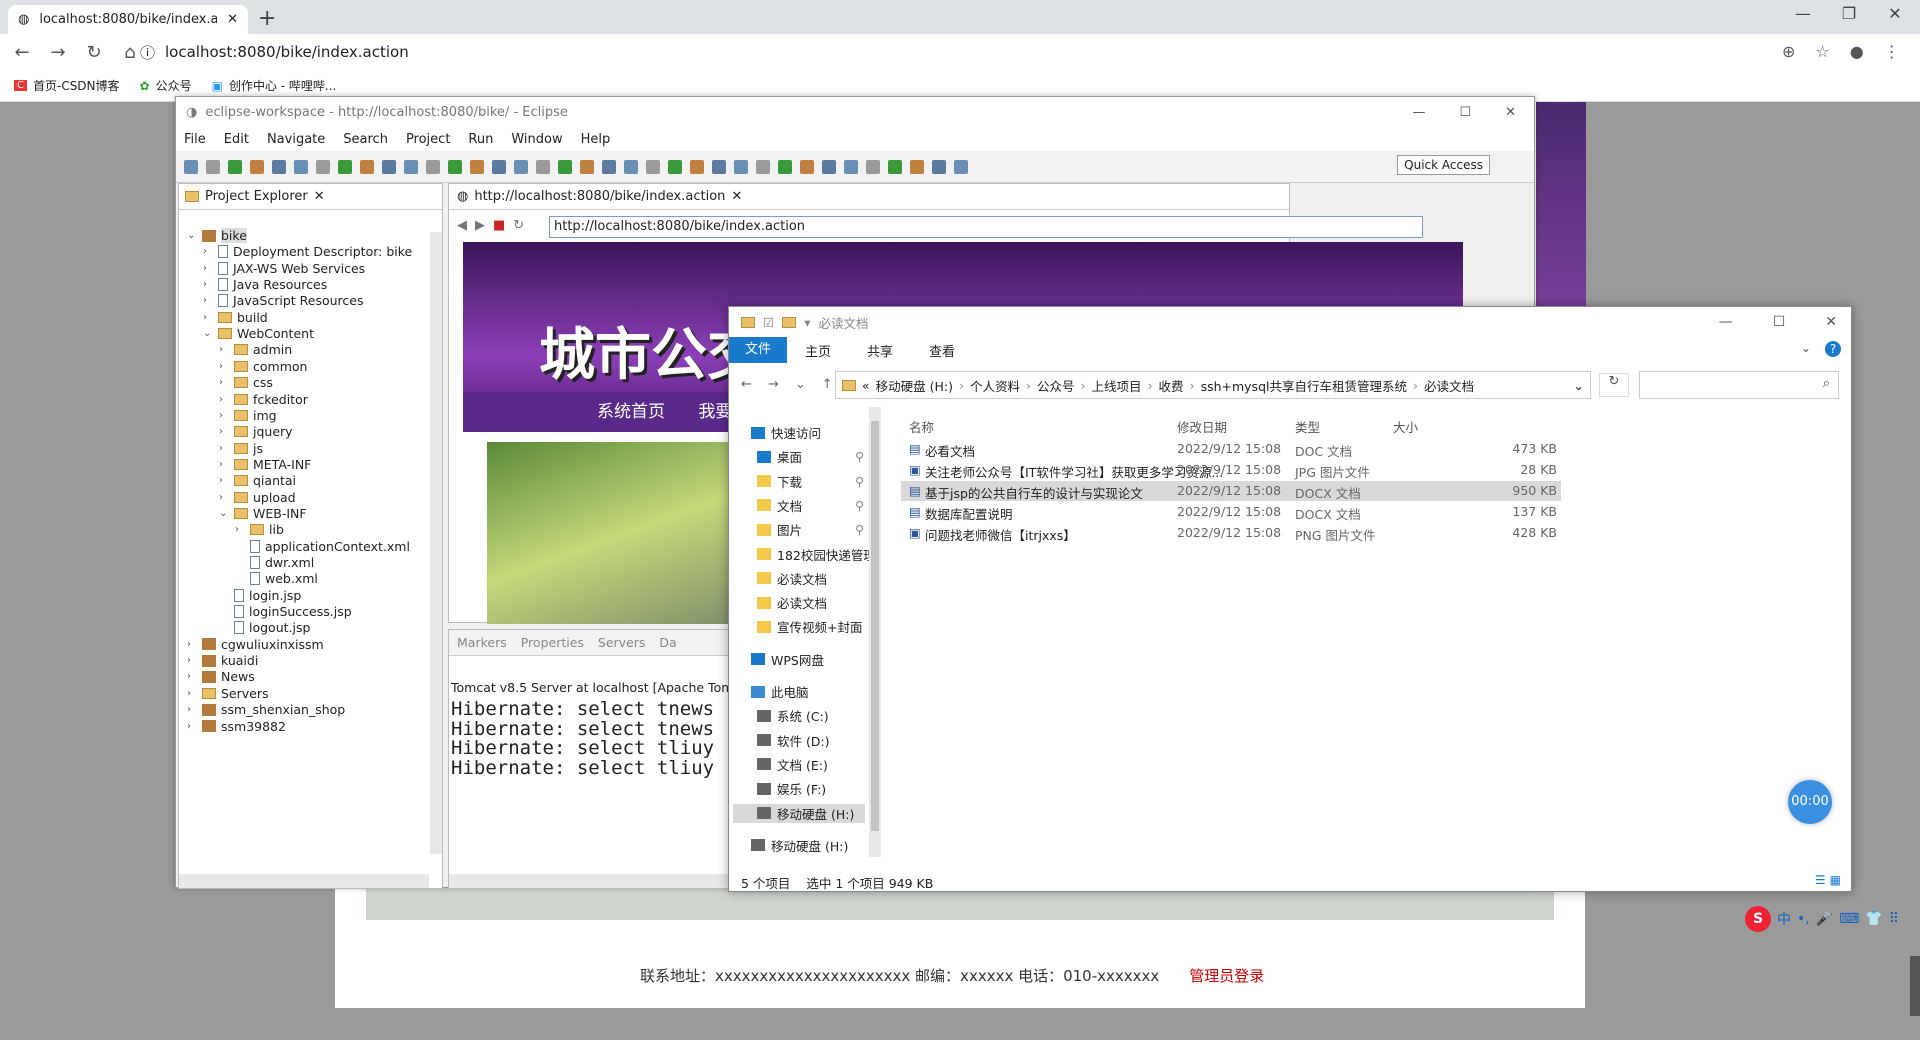 Image resolution: width=1920 pixels, height=1040 pixels. What do you see at coordinates (768, 322) in the screenshot?
I see `properties-icon: ☑` at bounding box center [768, 322].